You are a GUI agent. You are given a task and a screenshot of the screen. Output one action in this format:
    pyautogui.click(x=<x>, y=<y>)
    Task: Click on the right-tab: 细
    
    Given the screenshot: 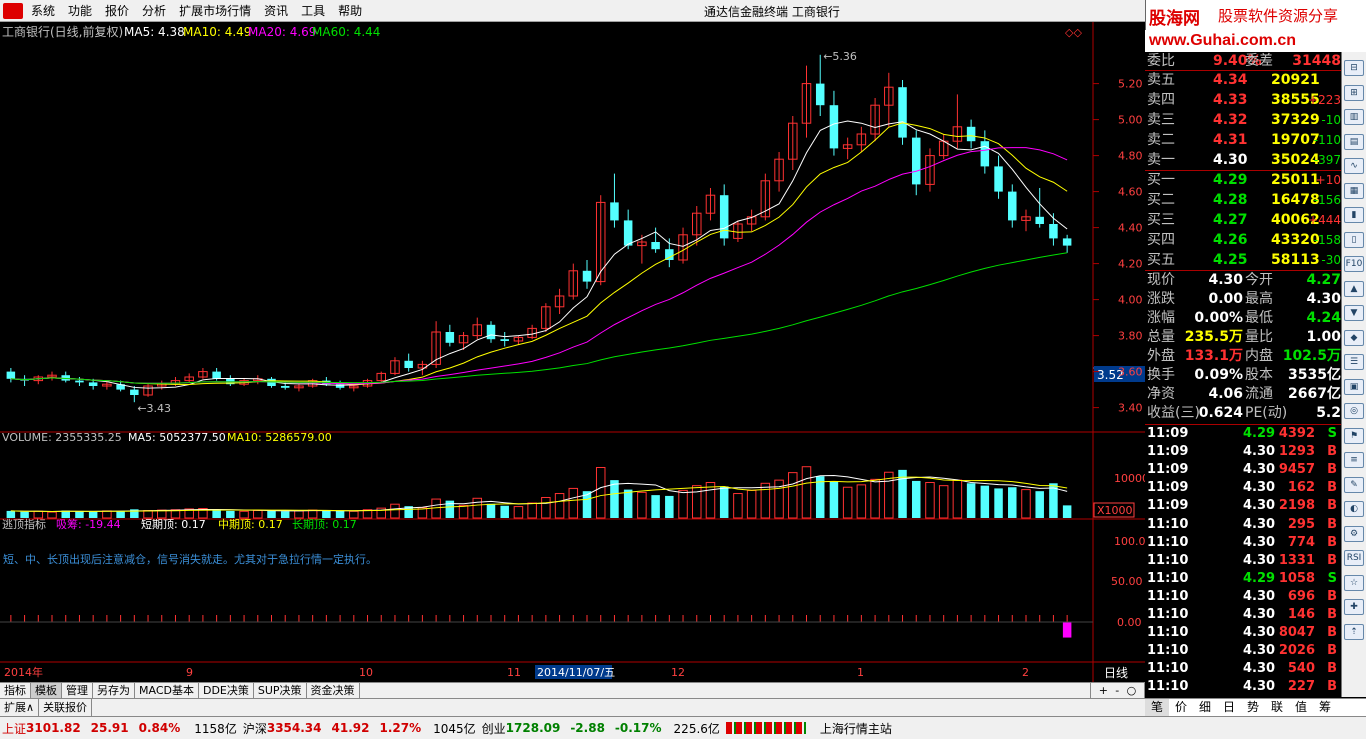 What is the action you would take?
    pyautogui.click(x=1205, y=707)
    